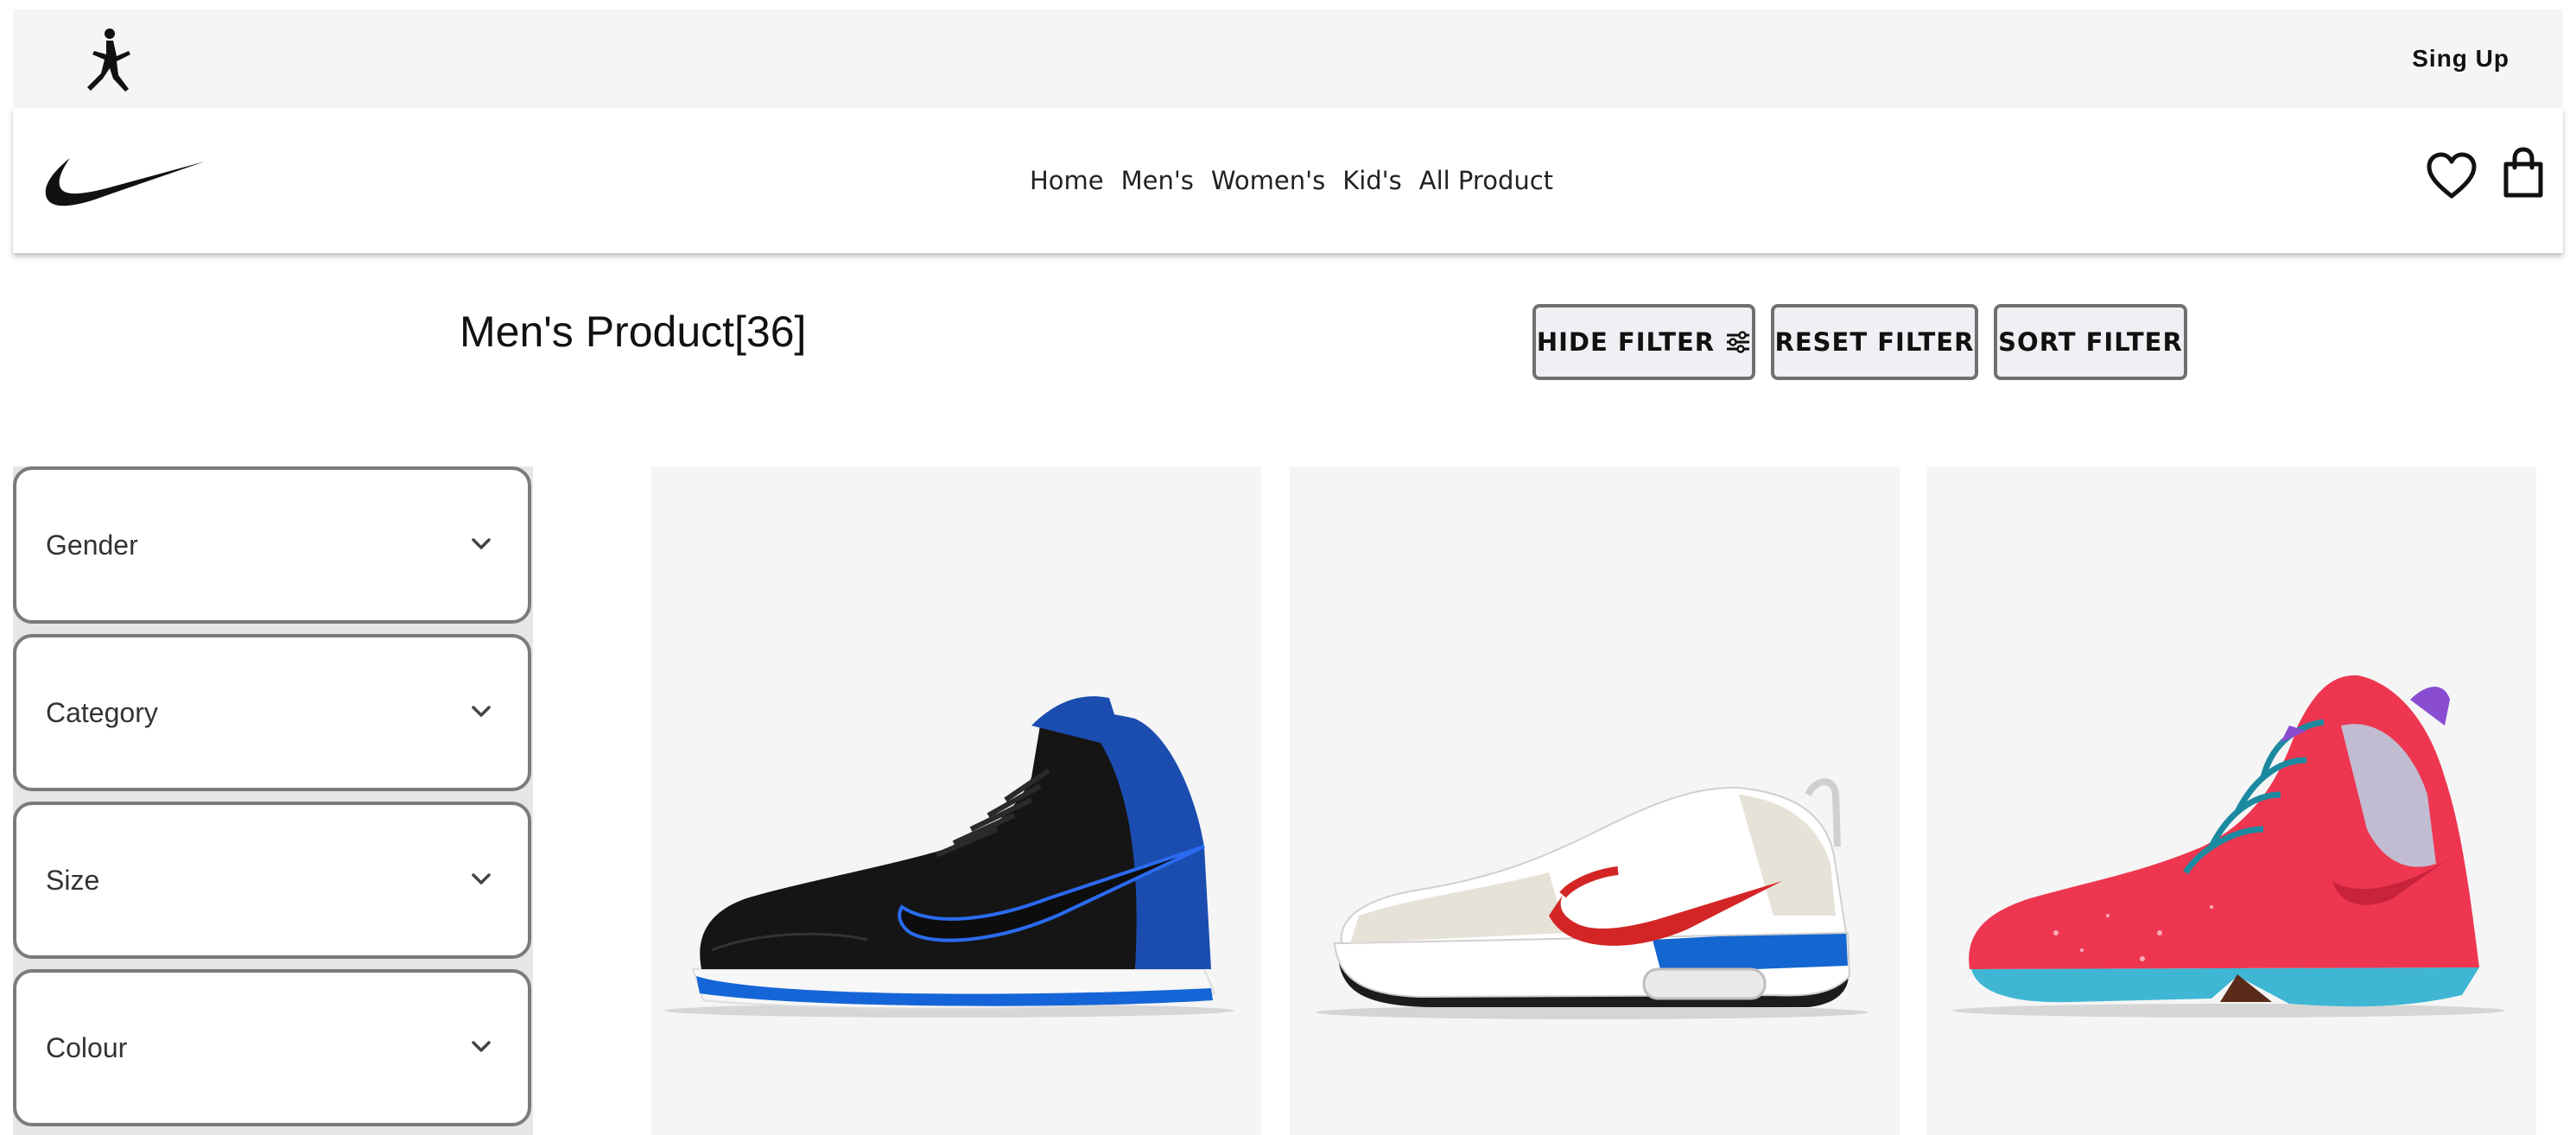  I want to click on reset-filter-button: RESET FILTER, so click(1874, 342).